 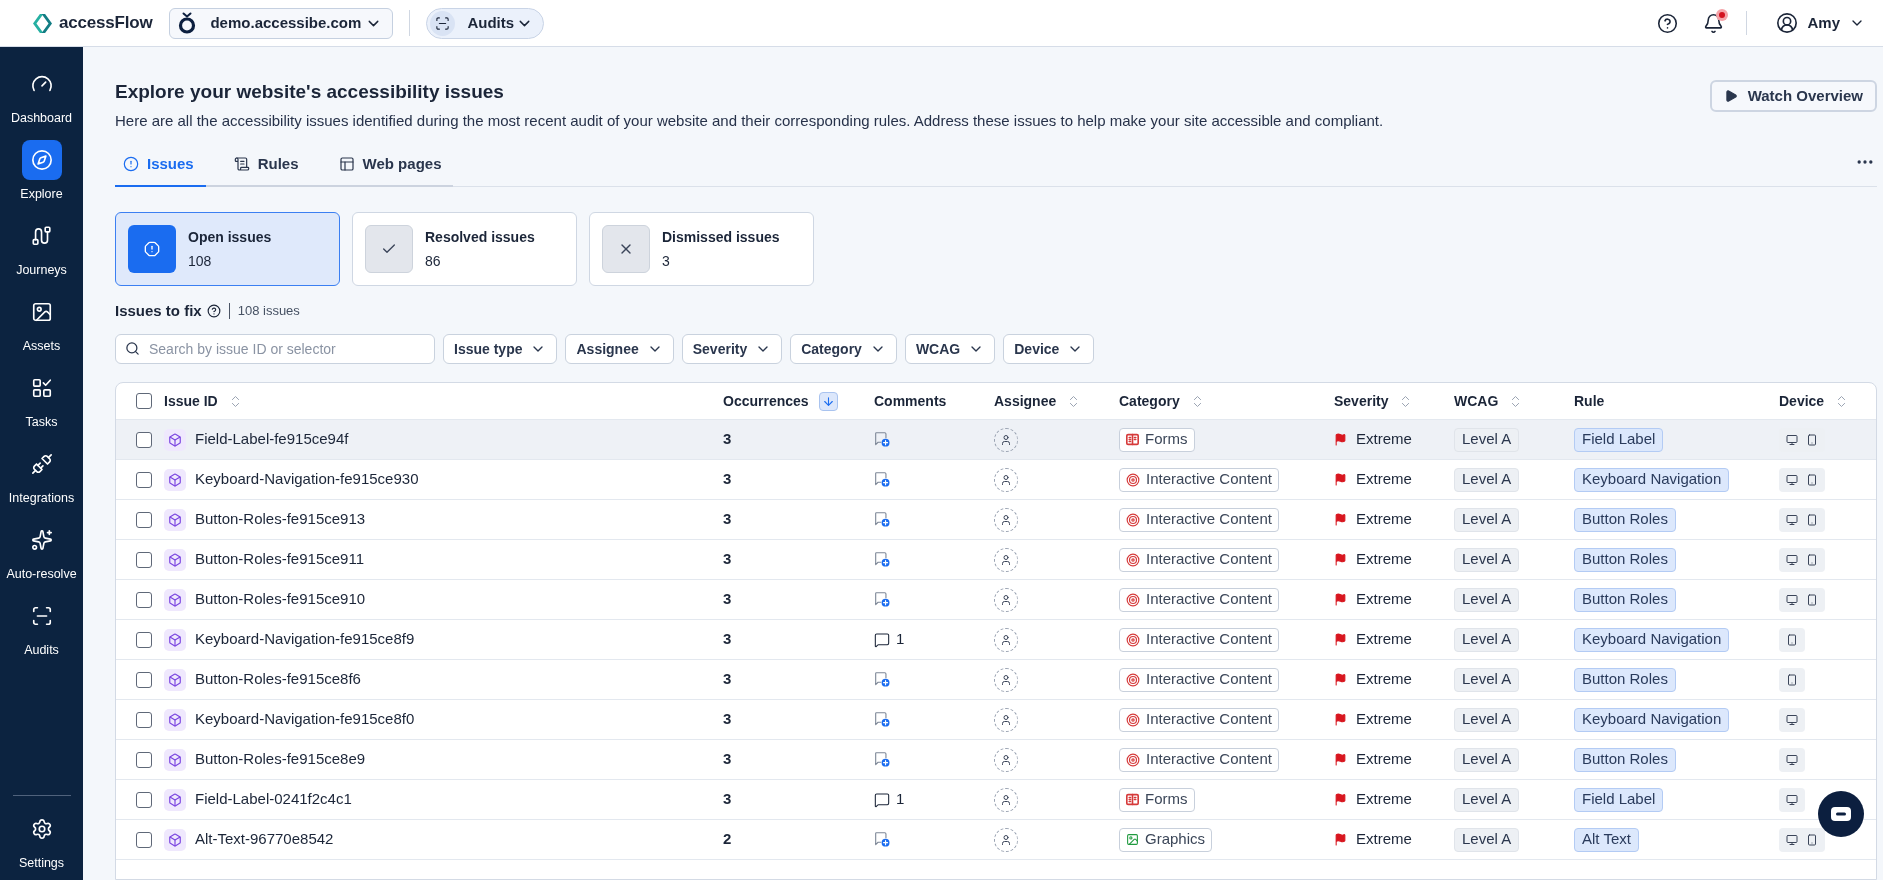 What do you see at coordinates (1132, 799) in the screenshot?
I see `form-icon` at bounding box center [1132, 799].